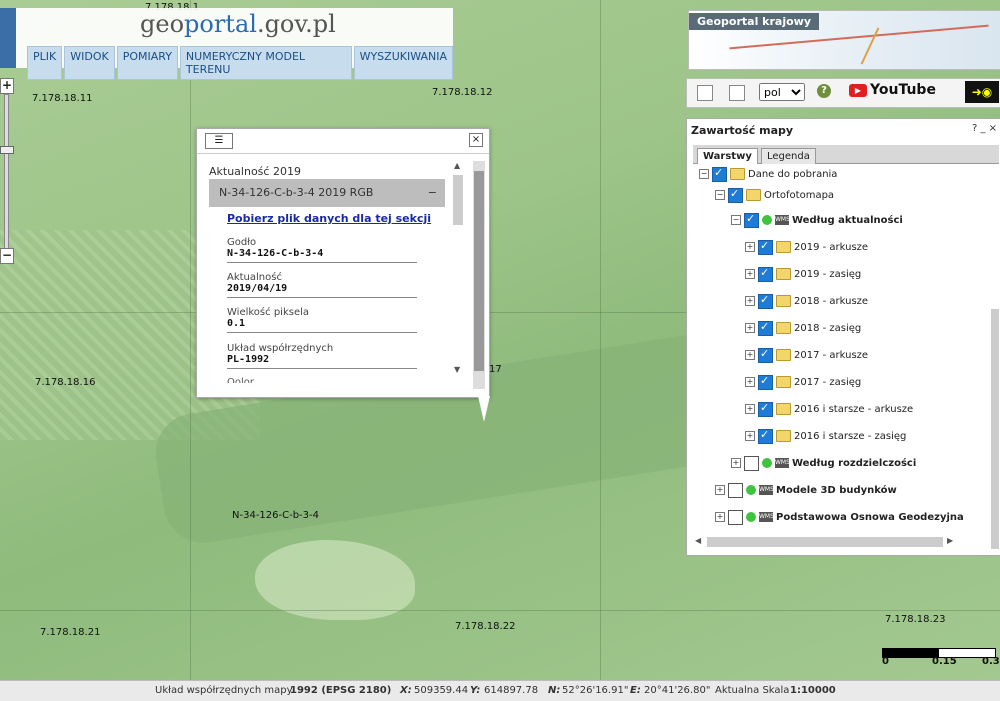 The width and height of the screenshot is (1000, 701). I want to click on field-value: 2019/04/19, so click(257, 288).